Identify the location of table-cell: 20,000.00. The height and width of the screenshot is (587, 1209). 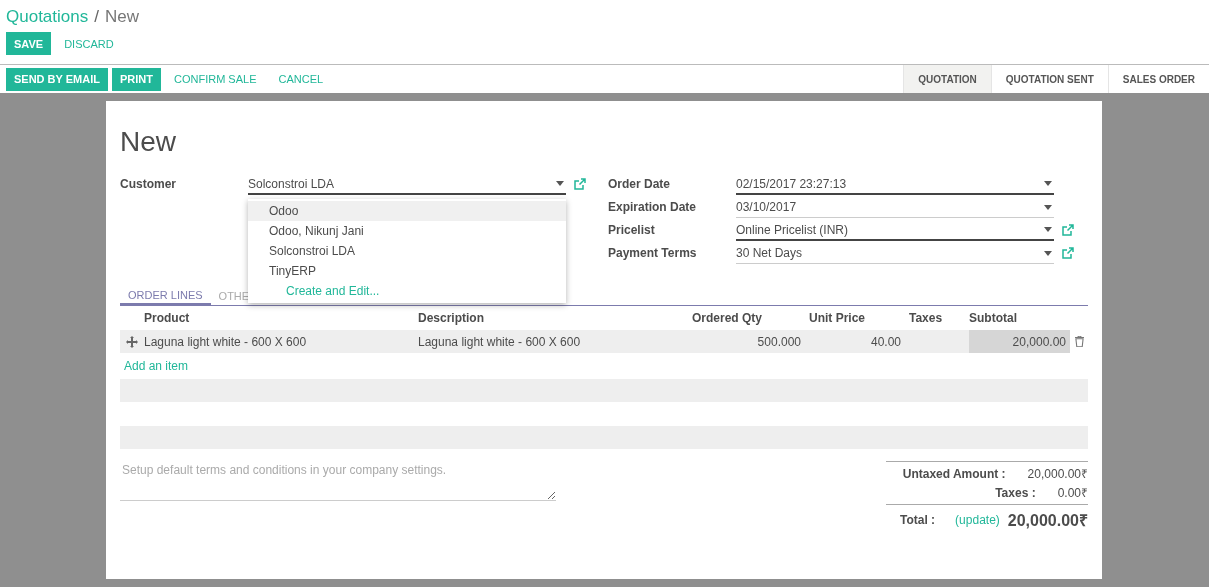
(1019, 341).